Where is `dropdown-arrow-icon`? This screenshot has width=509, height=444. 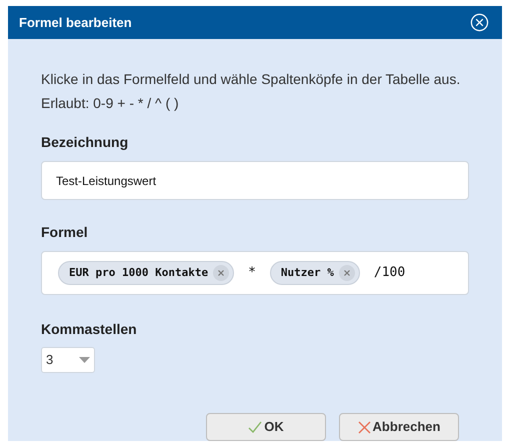 dropdown-arrow-icon is located at coordinates (84, 360).